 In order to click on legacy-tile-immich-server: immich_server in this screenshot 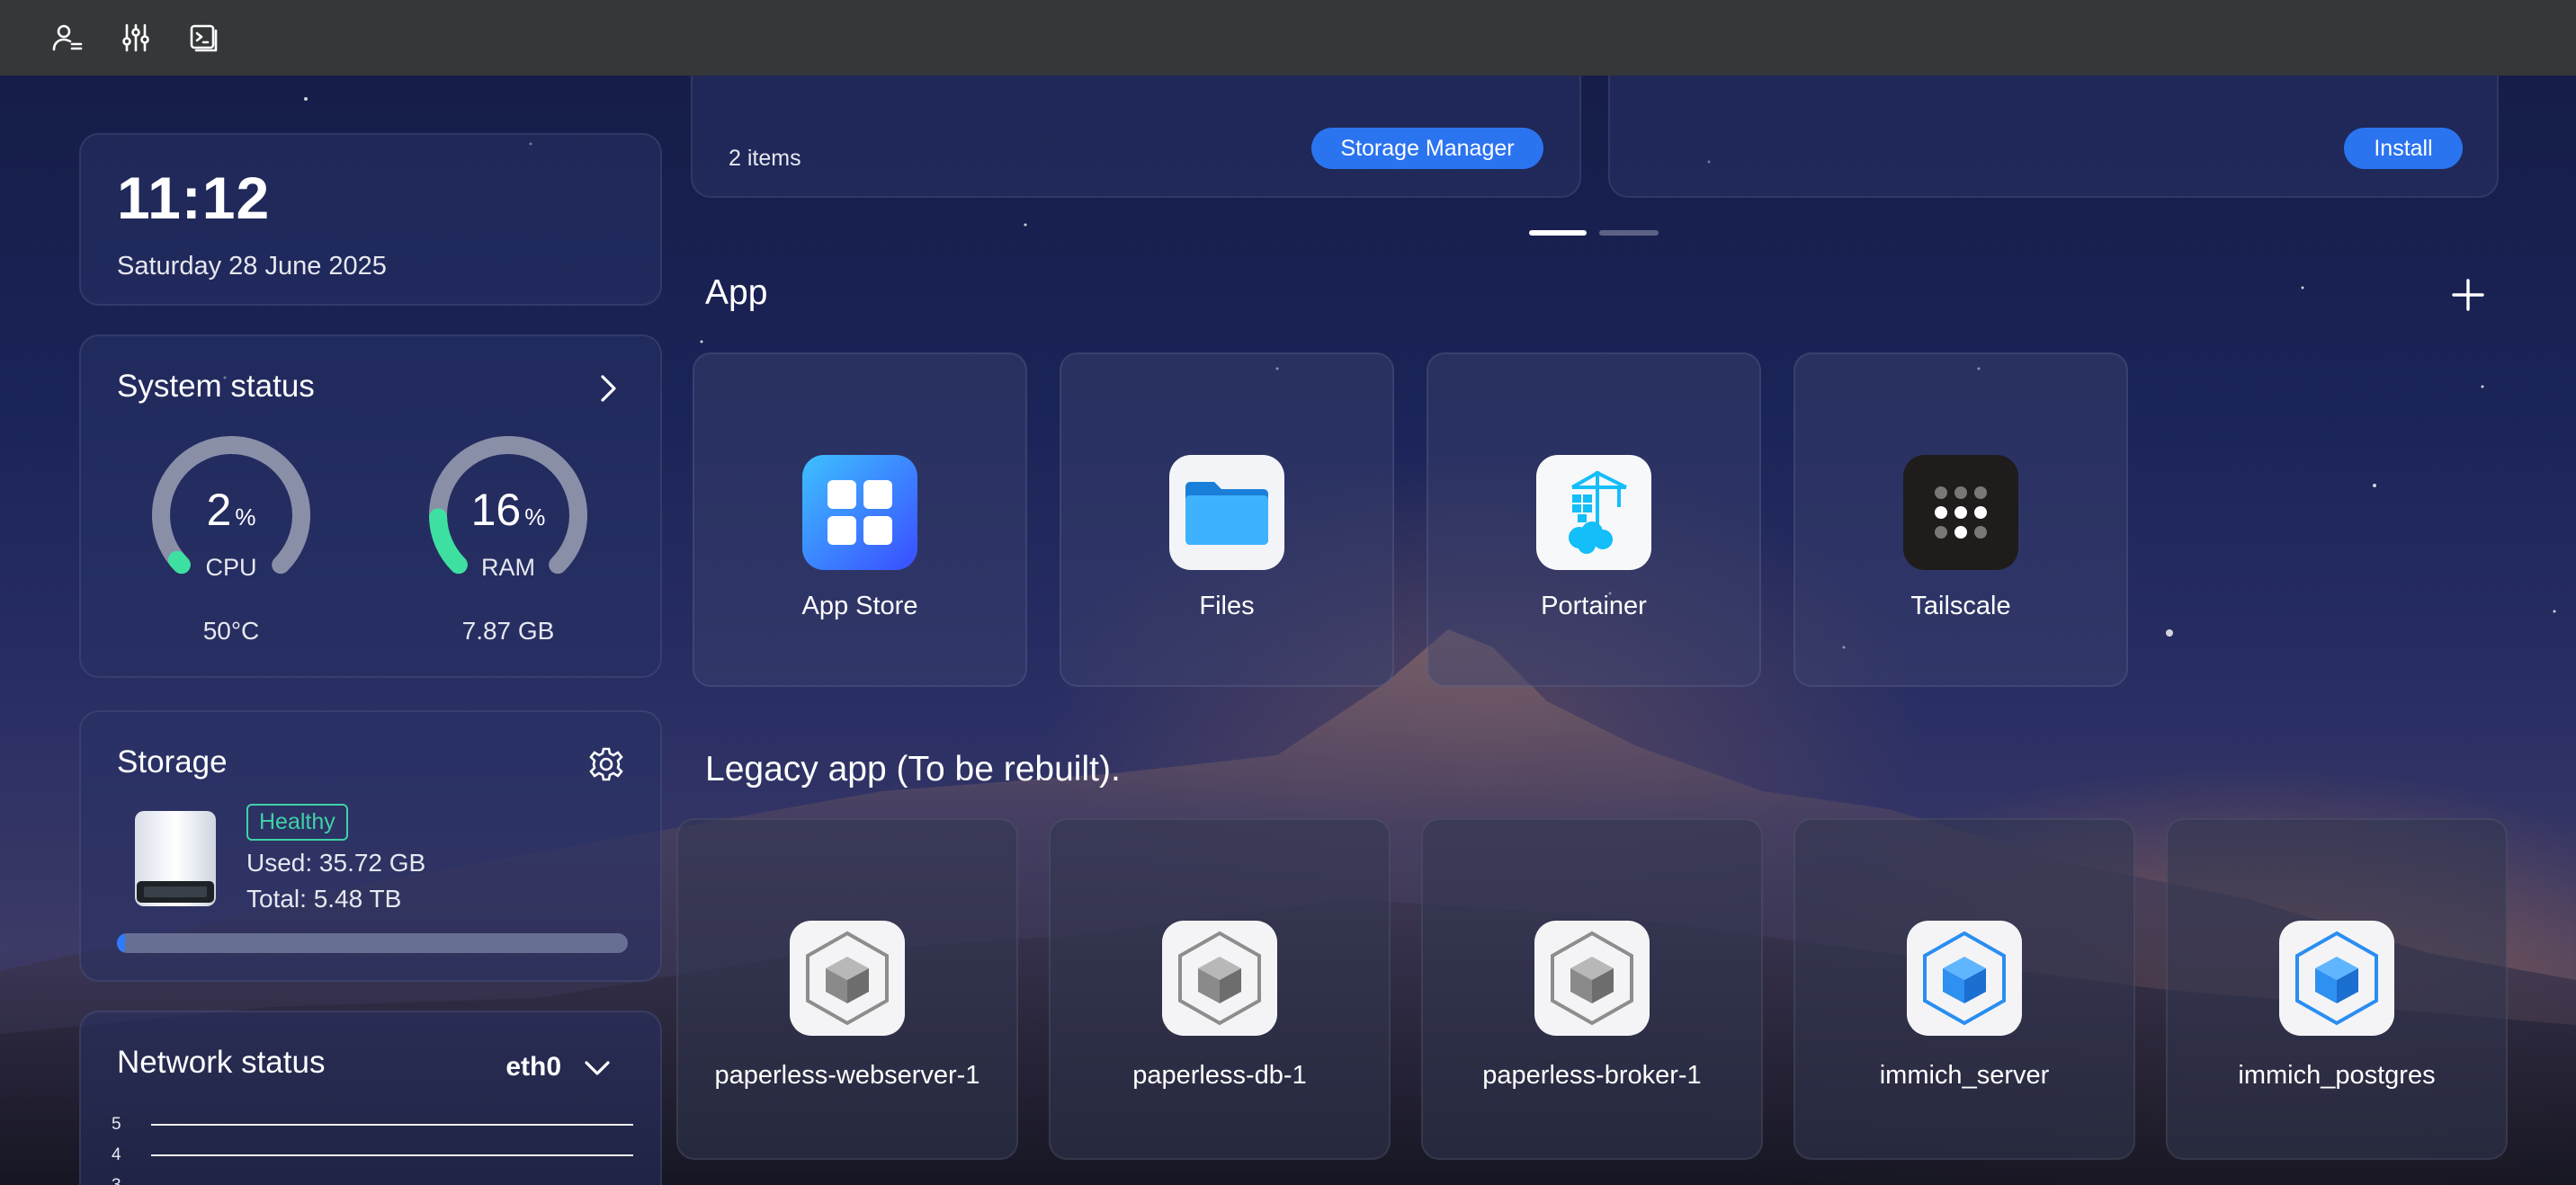, I will do `click(1964, 989)`.